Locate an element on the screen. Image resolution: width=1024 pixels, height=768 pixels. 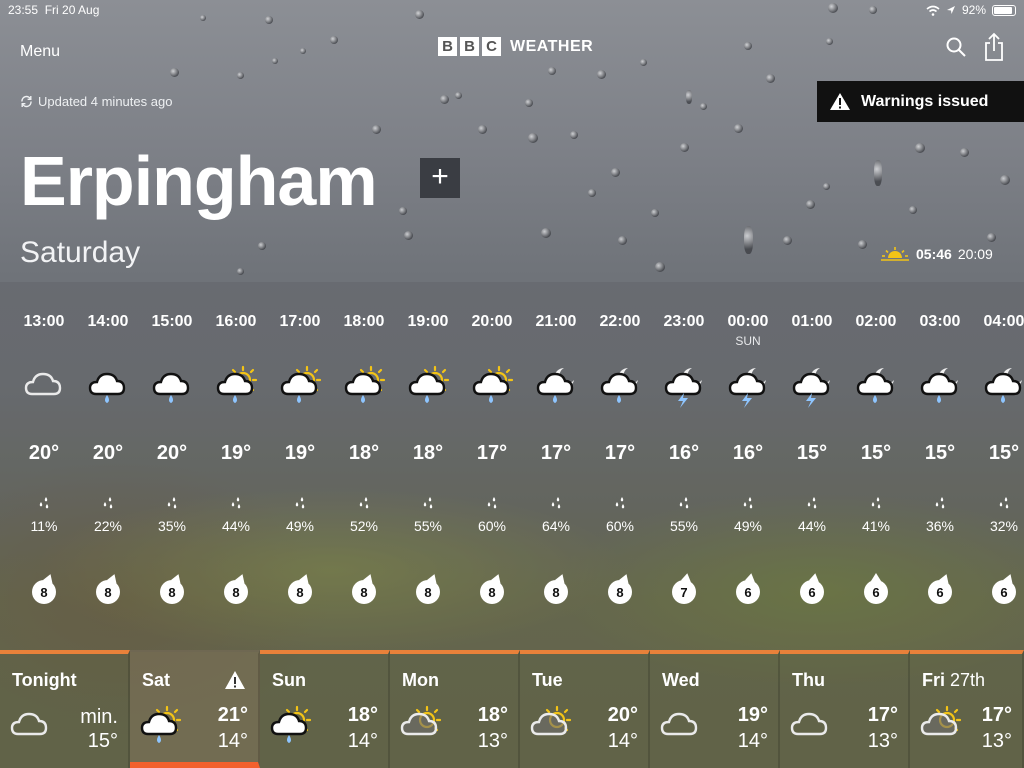
day-high-temp: 17° is located at coordinates (882, 715).